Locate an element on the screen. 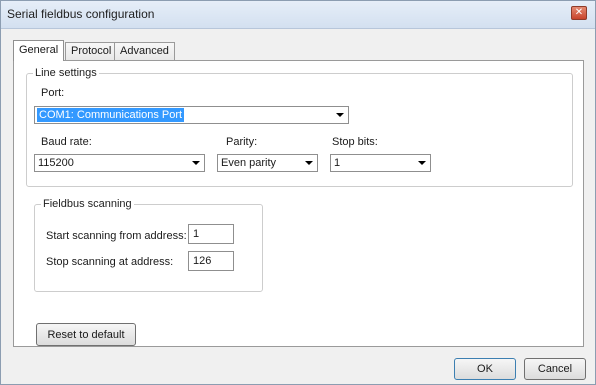 The height and width of the screenshot is (385, 596). baud-rate-label: Baud rate: is located at coordinates (66, 142).